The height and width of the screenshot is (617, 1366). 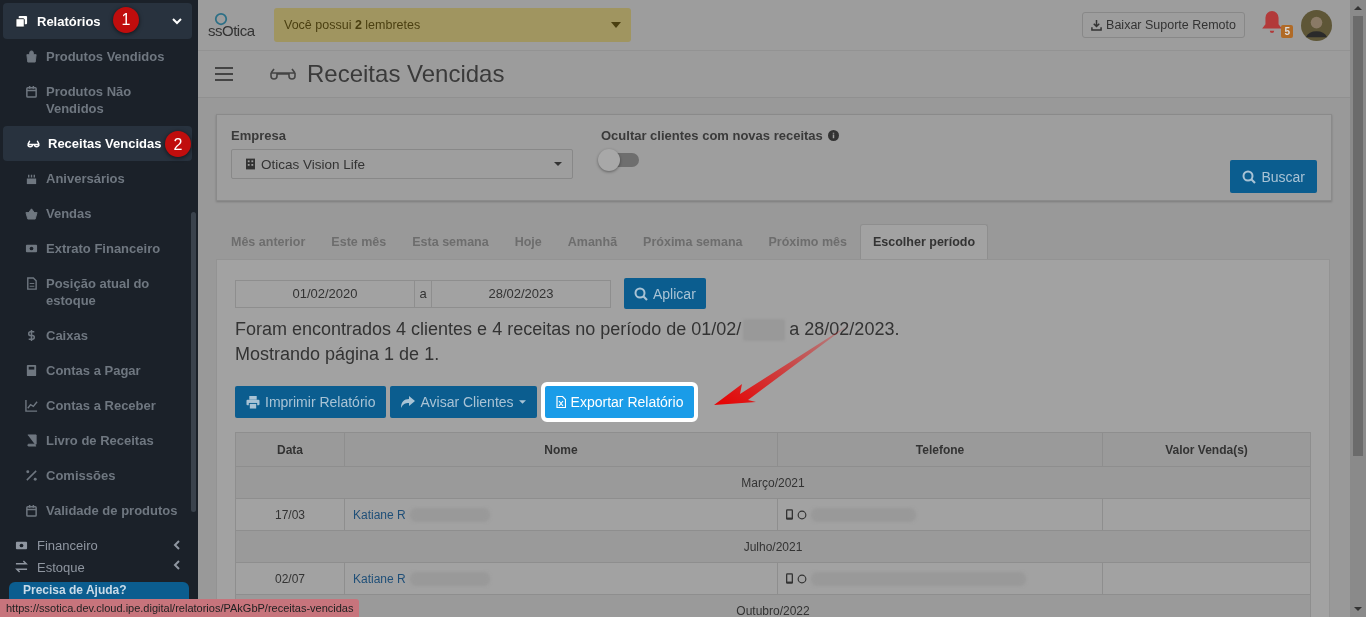 What do you see at coordinates (1273, 176) in the screenshot?
I see `search-button: Buscar` at bounding box center [1273, 176].